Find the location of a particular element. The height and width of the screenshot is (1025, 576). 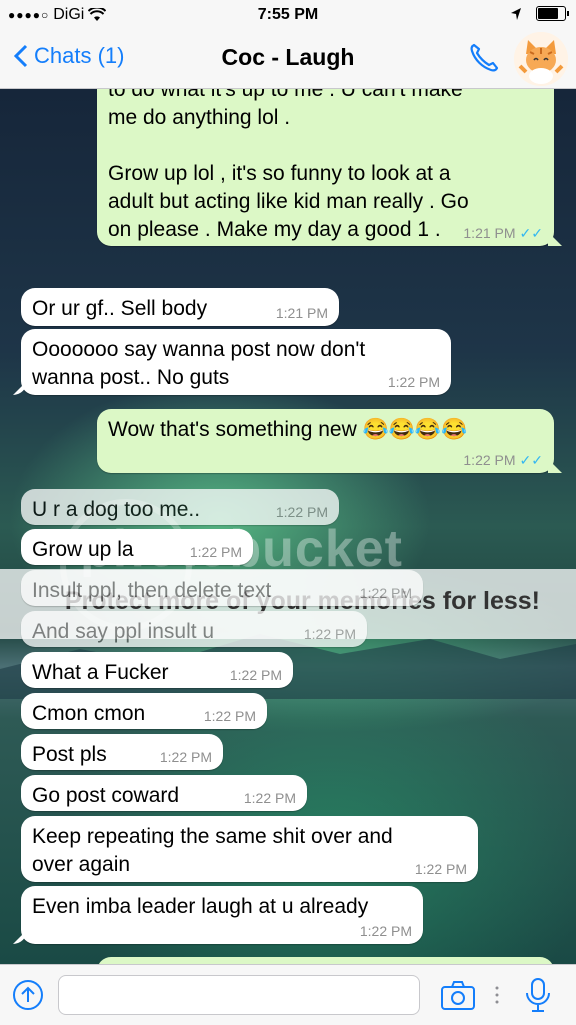

message-text: Insult ppl, then delete text is located at coordinates (152, 590).